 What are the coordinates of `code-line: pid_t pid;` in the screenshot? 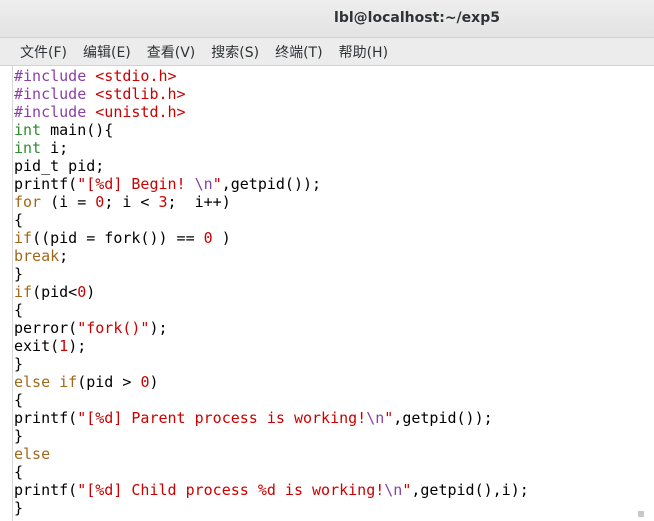 It's located at (271, 166).